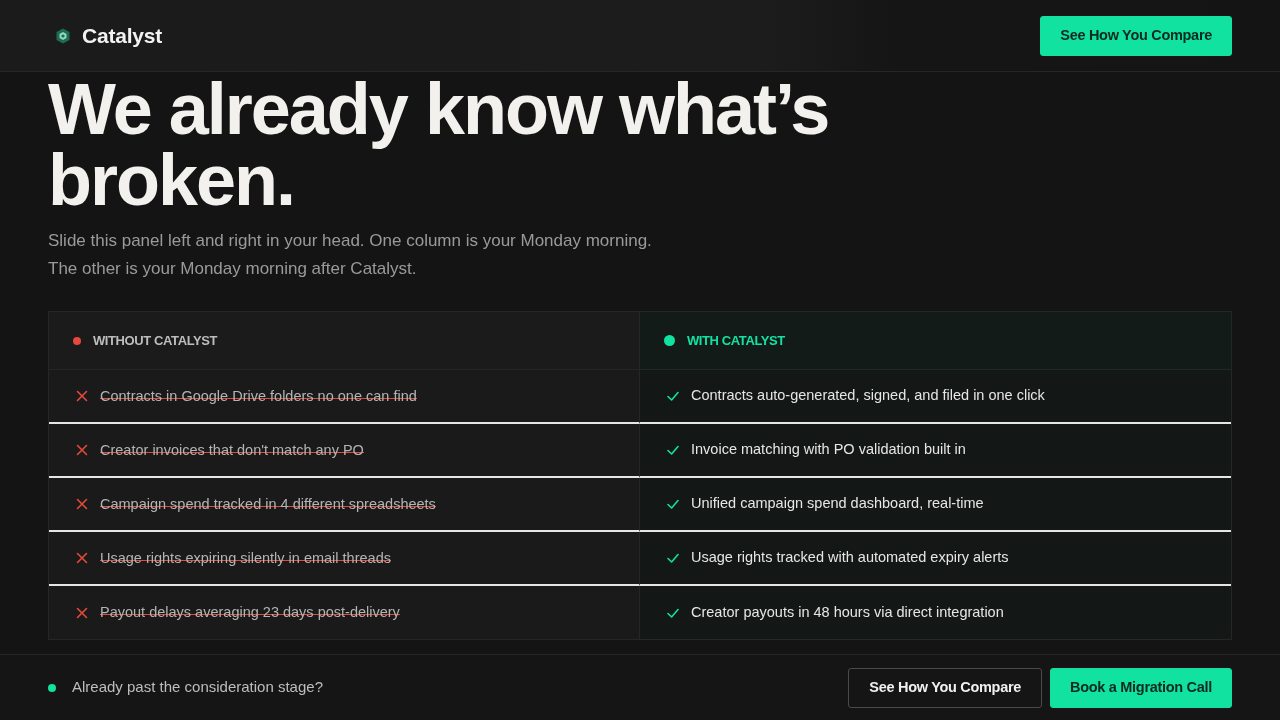 The image size is (1280, 720). I want to click on column-heading: WITH CATALYST, so click(736, 340).